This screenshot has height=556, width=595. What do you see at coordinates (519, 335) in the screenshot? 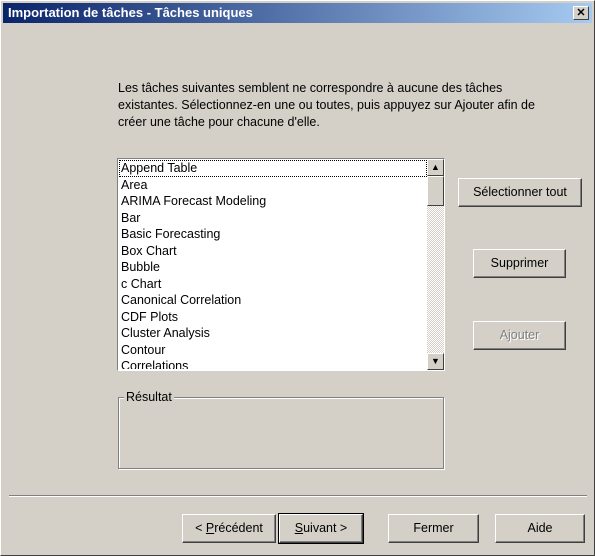
I see `add-button: Ajouter` at bounding box center [519, 335].